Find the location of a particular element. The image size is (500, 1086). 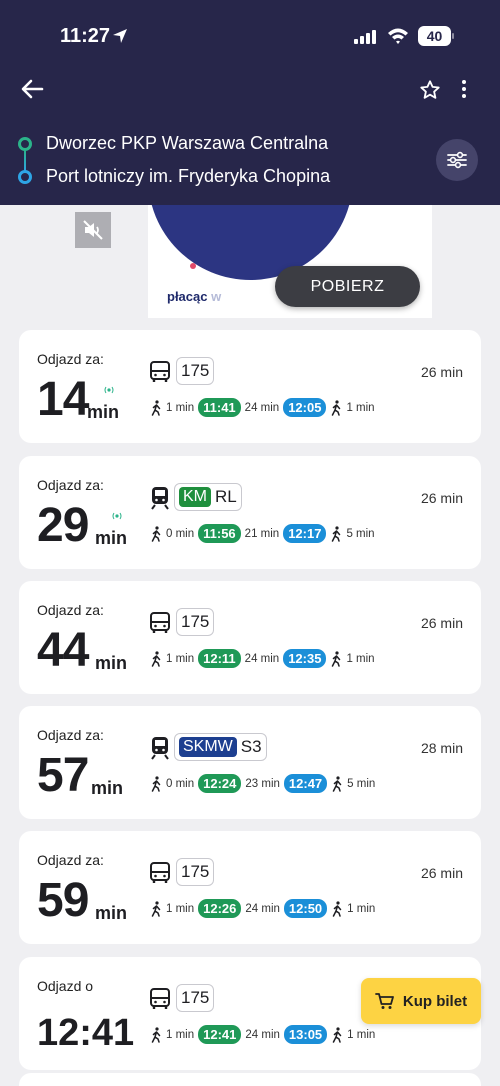

ride-time: 21 min is located at coordinates (262, 533).